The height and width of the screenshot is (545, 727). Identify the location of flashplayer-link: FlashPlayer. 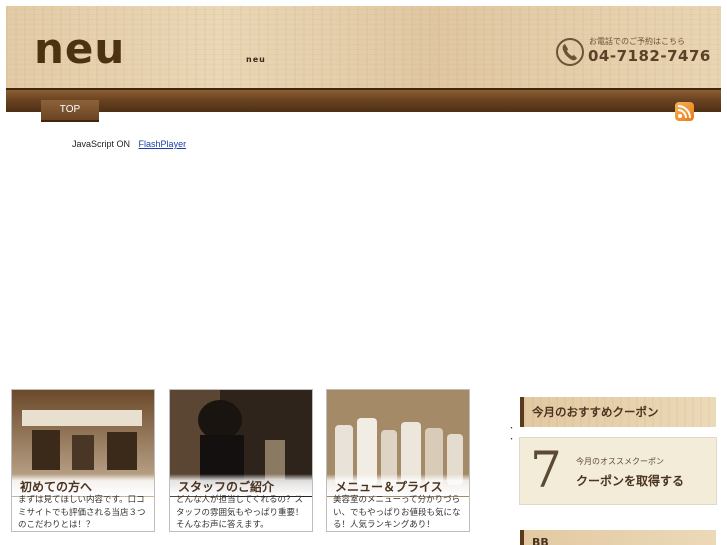
(163, 144).